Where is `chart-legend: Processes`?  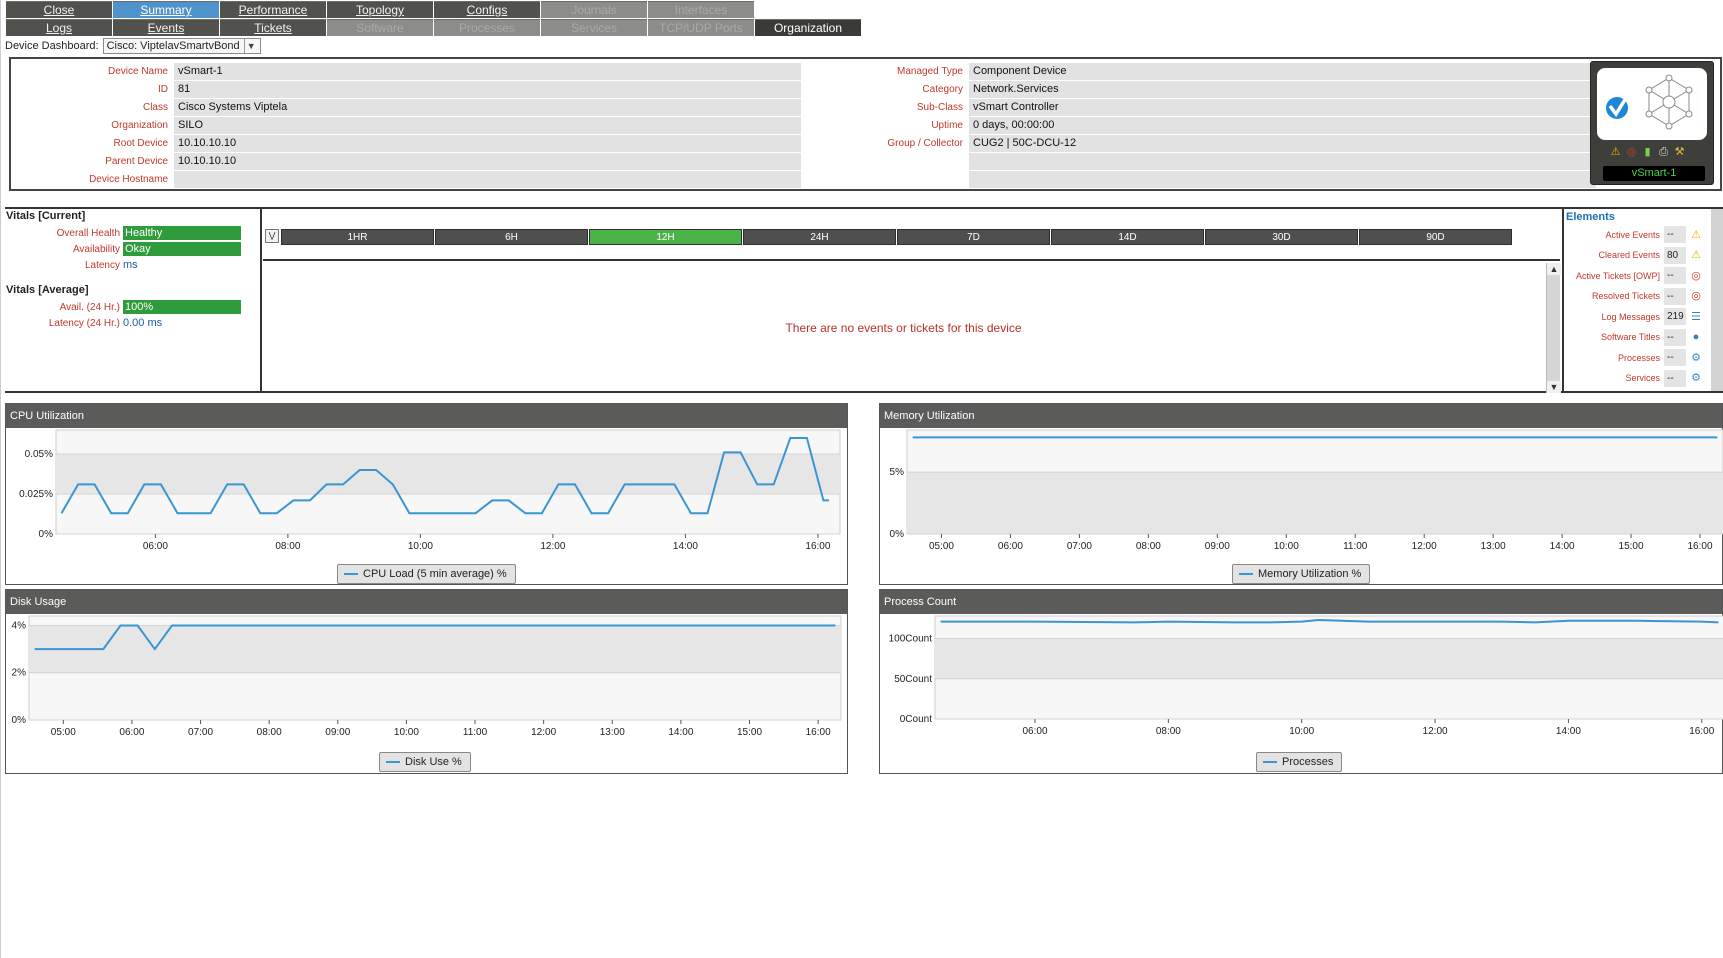
chart-legend: Processes is located at coordinates (1299, 762).